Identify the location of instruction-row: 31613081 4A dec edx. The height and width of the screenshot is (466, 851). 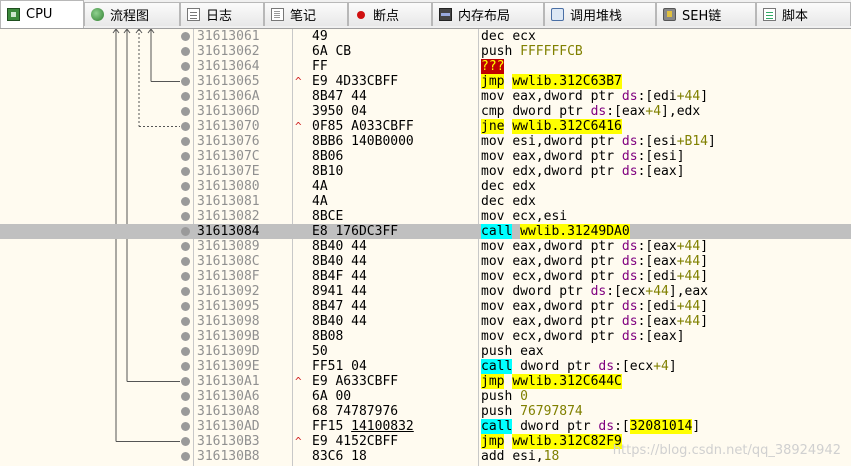
(425, 201).